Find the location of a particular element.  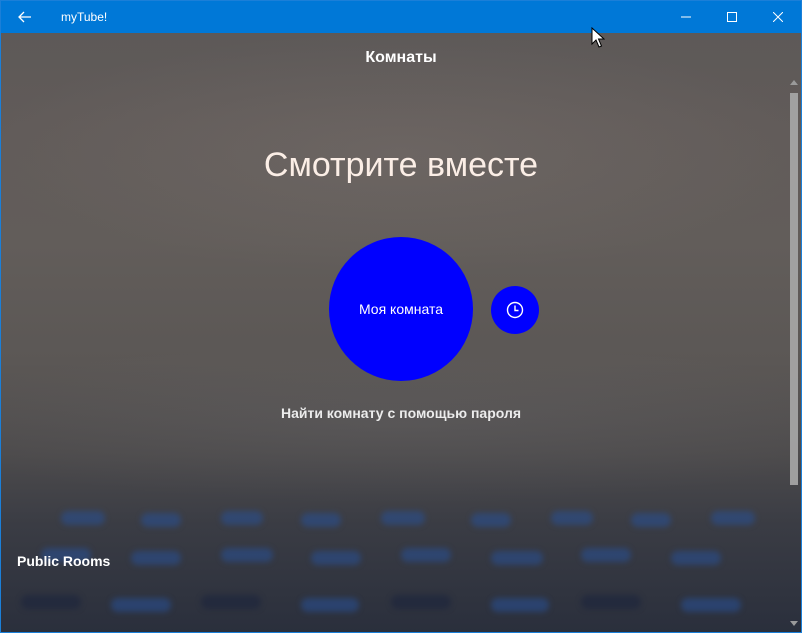

title-bar: myTube! is located at coordinates (401, 17).